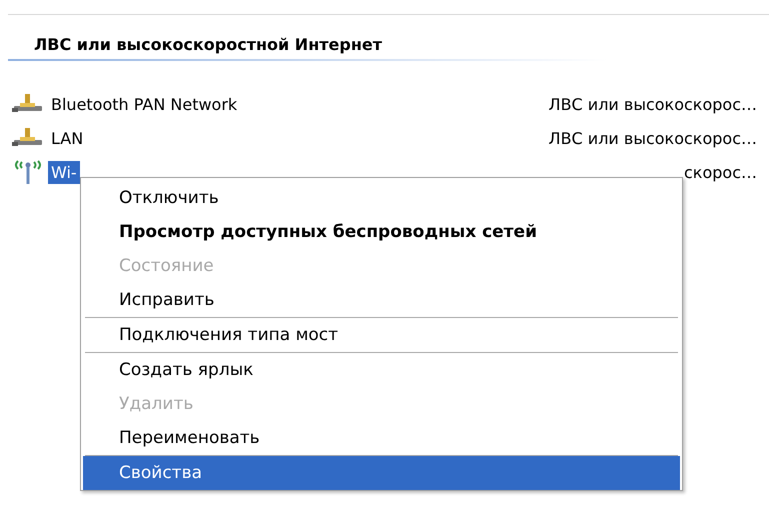 The height and width of the screenshot is (530, 769). What do you see at coordinates (381, 335) in the screenshot?
I see `menu-item: Подключения типа мост` at bounding box center [381, 335].